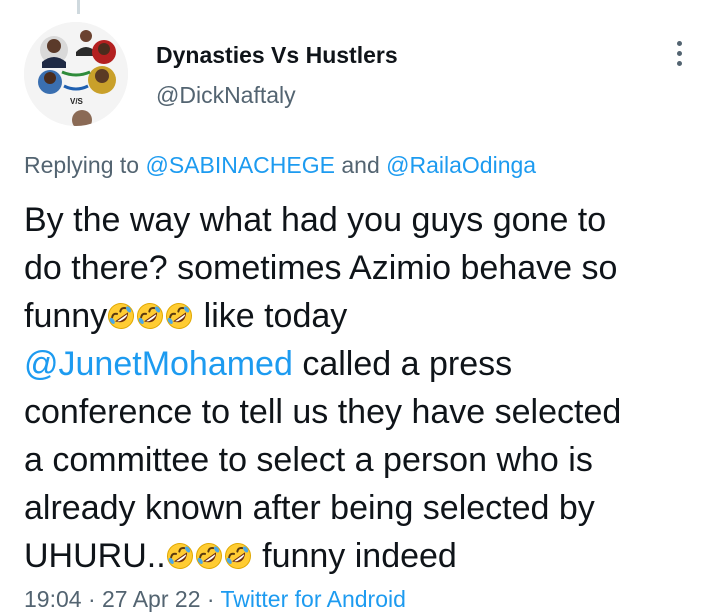  What do you see at coordinates (82, 165) in the screenshot?
I see `replying-to-label: Replying to` at bounding box center [82, 165].